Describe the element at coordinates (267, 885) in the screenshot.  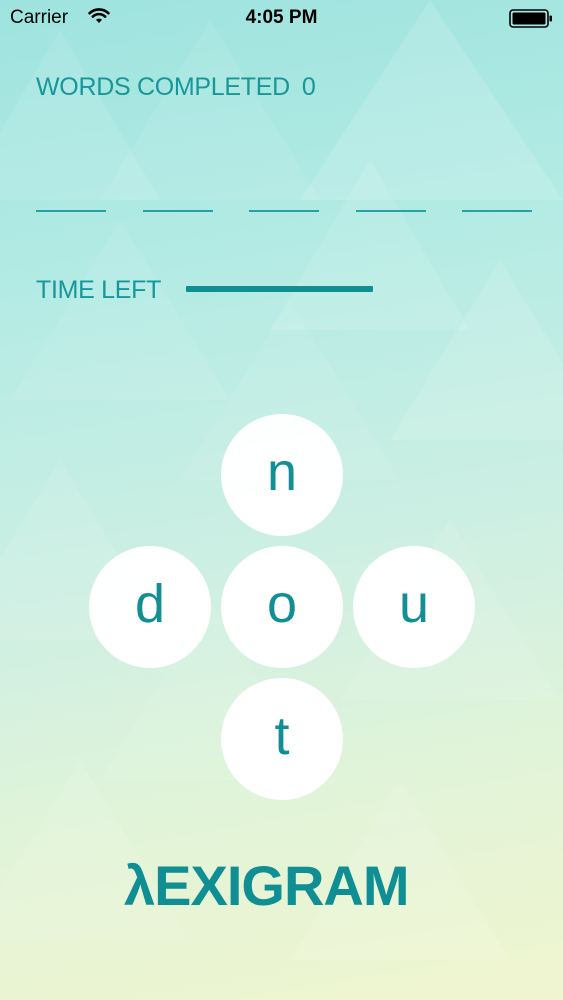
I see `app-logo: λEXIGRAM` at that location.